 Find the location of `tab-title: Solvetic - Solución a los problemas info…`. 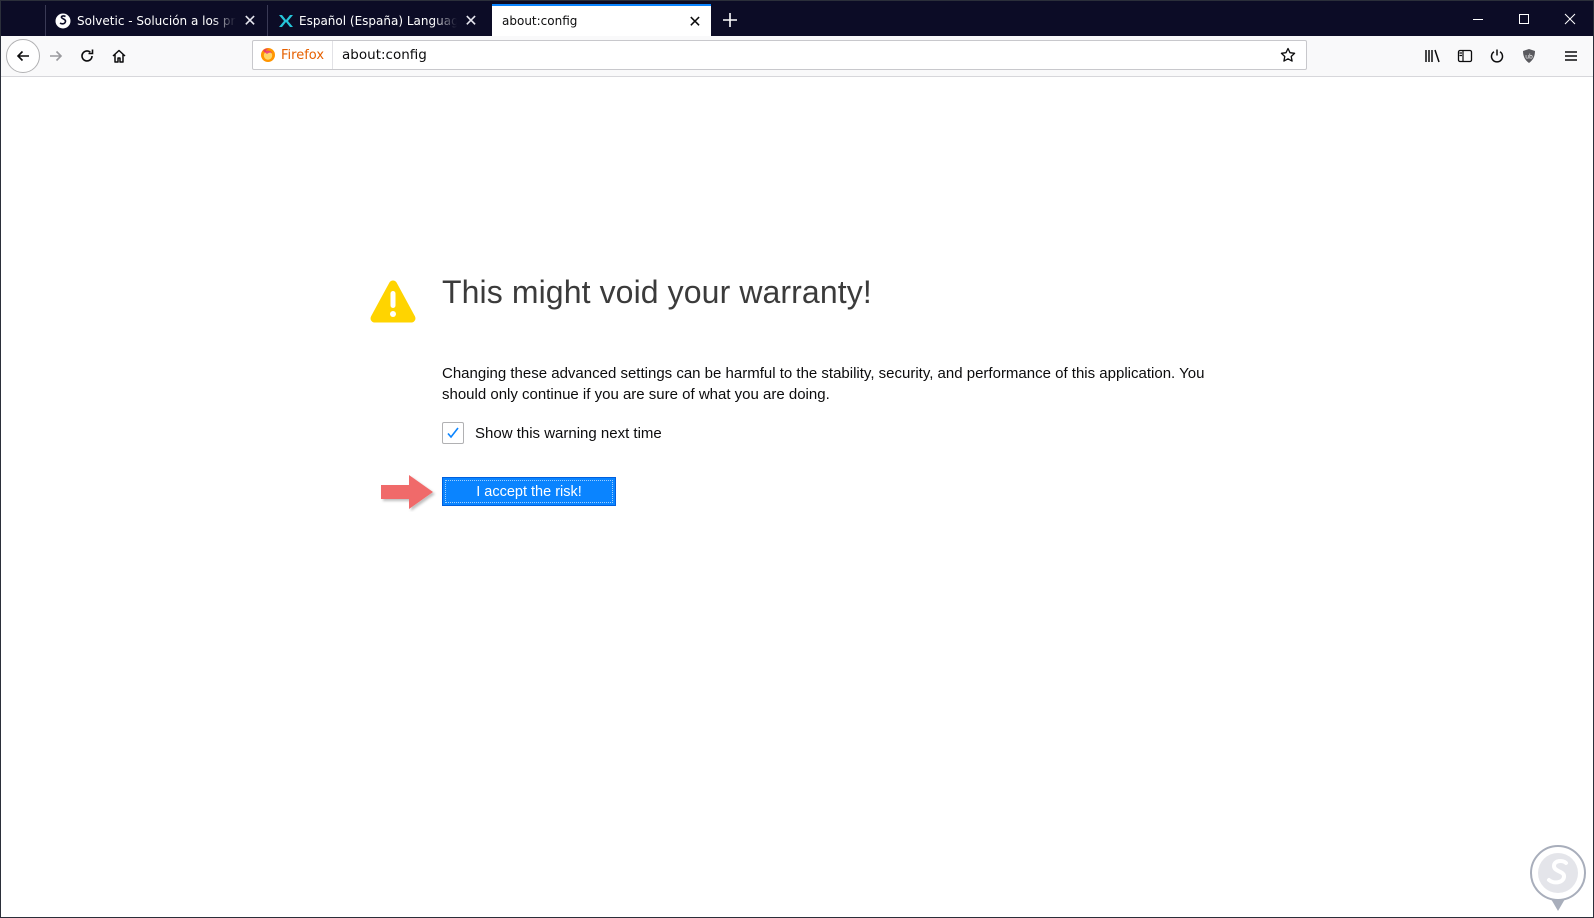

tab-title: Solvetic - Solución a los problemas info… is located at coordinates (156, 20).